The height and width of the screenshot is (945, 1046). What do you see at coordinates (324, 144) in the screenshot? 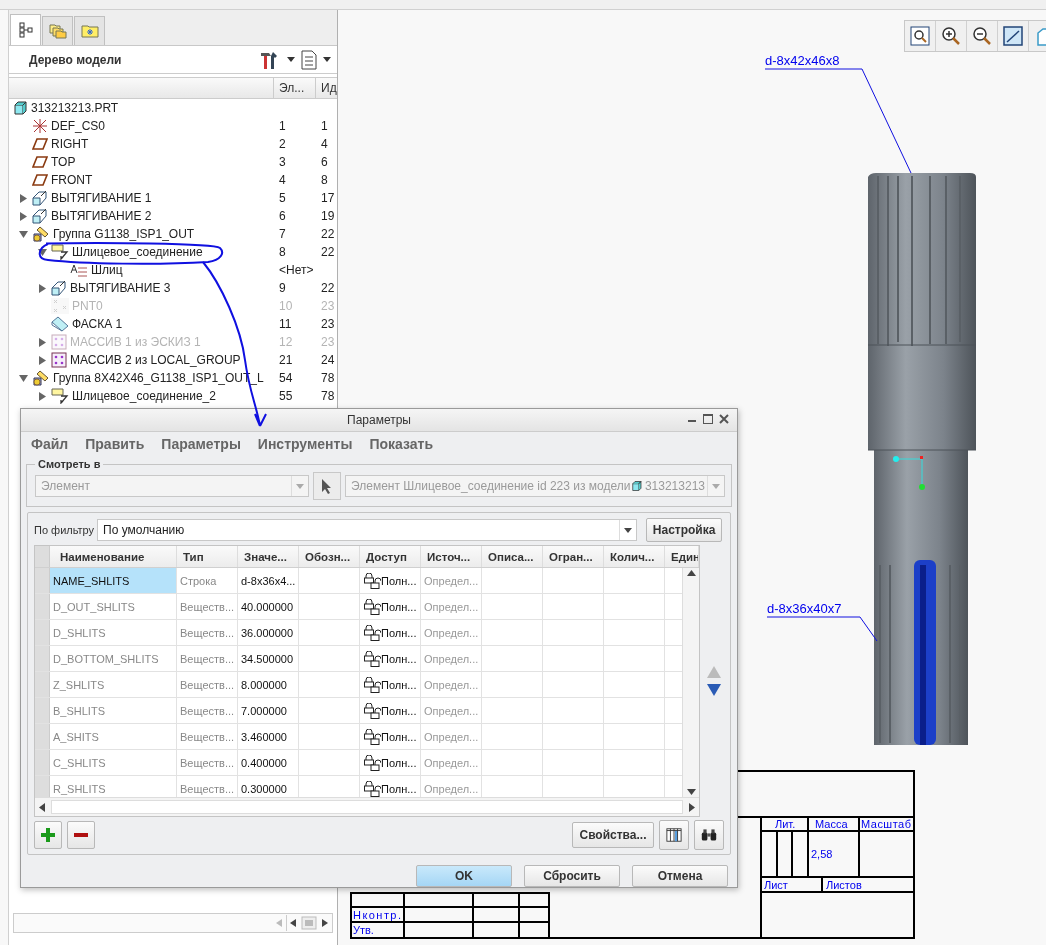
I see `tree-cell-text: 4` at bounding box center [324, 144].